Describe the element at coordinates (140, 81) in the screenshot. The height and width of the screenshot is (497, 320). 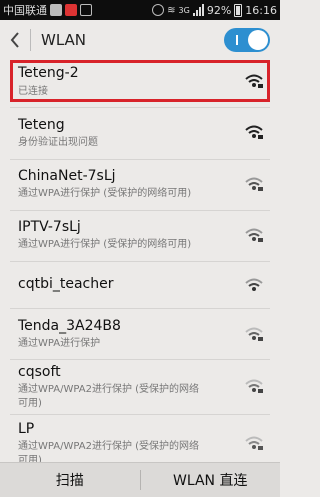
I see `selected-network-highlight` at that location.